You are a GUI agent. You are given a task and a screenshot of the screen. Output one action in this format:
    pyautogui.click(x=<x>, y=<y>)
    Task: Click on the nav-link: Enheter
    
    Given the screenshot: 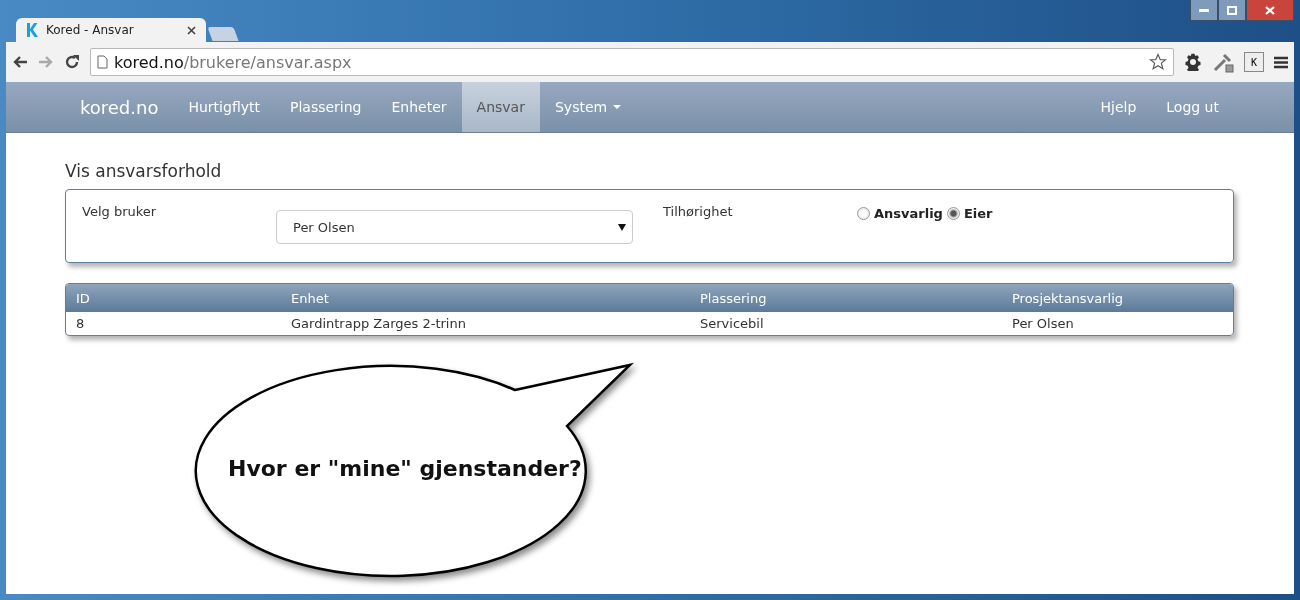 What is the action you would take?
    pyautogui.click(x=419, y=107)
    